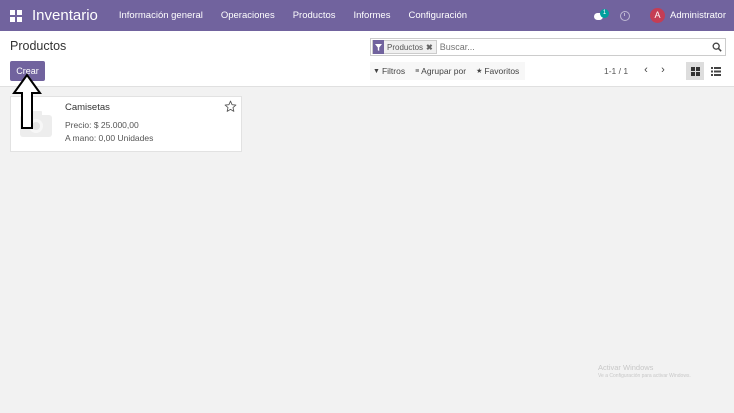  What do you see at coordinates (314, 15) in the screenshot?
I see `menu-productos: Productos` at bounding box center [314, 15].